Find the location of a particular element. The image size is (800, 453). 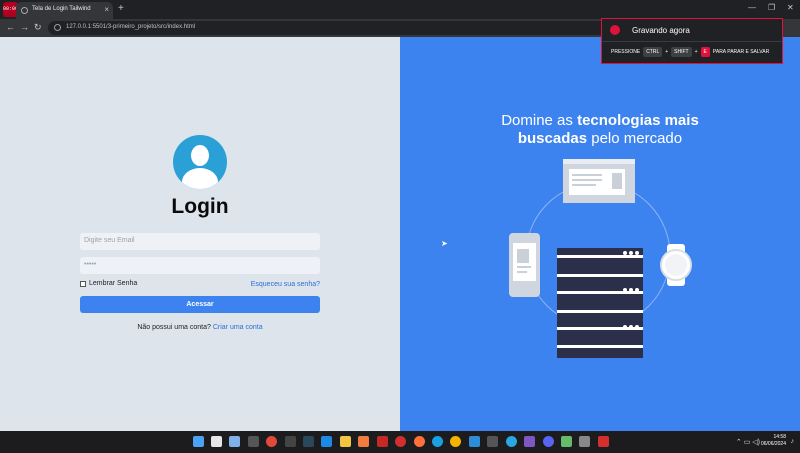

reload-icon: ↻ is located at coordinates (38, 27).